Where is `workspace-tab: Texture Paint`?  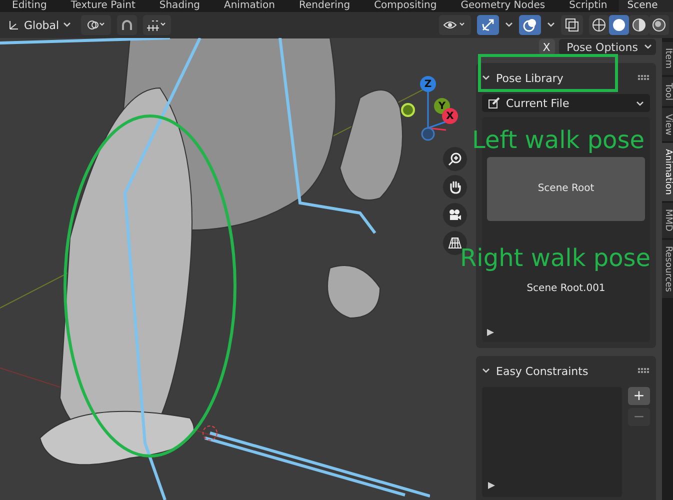
workspace-tab: Texture Paint is located at coordinates (103, 6).